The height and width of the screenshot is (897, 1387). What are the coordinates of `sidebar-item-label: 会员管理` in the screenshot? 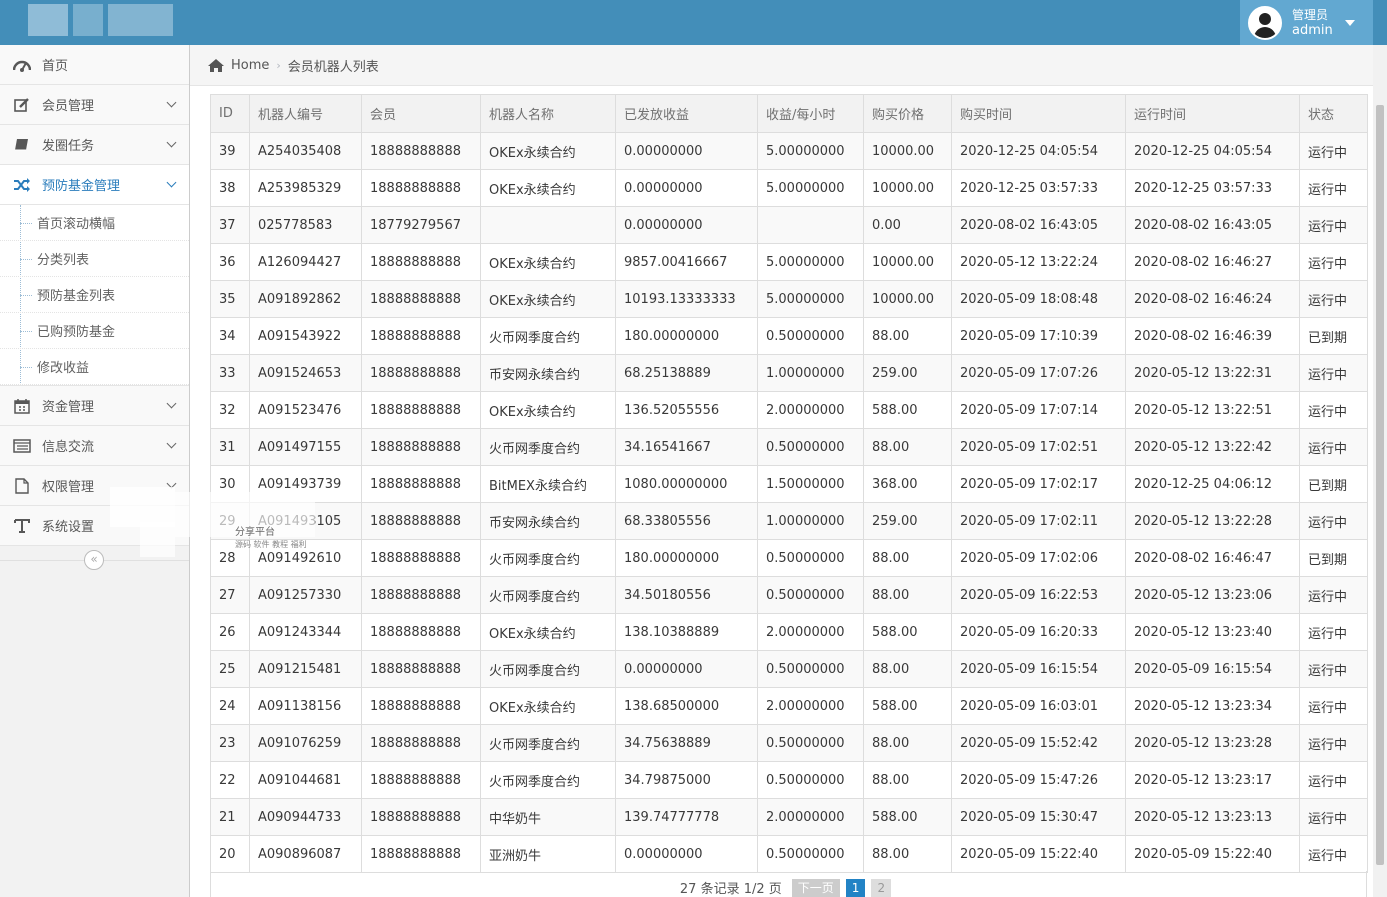 It's located at (68, 106).